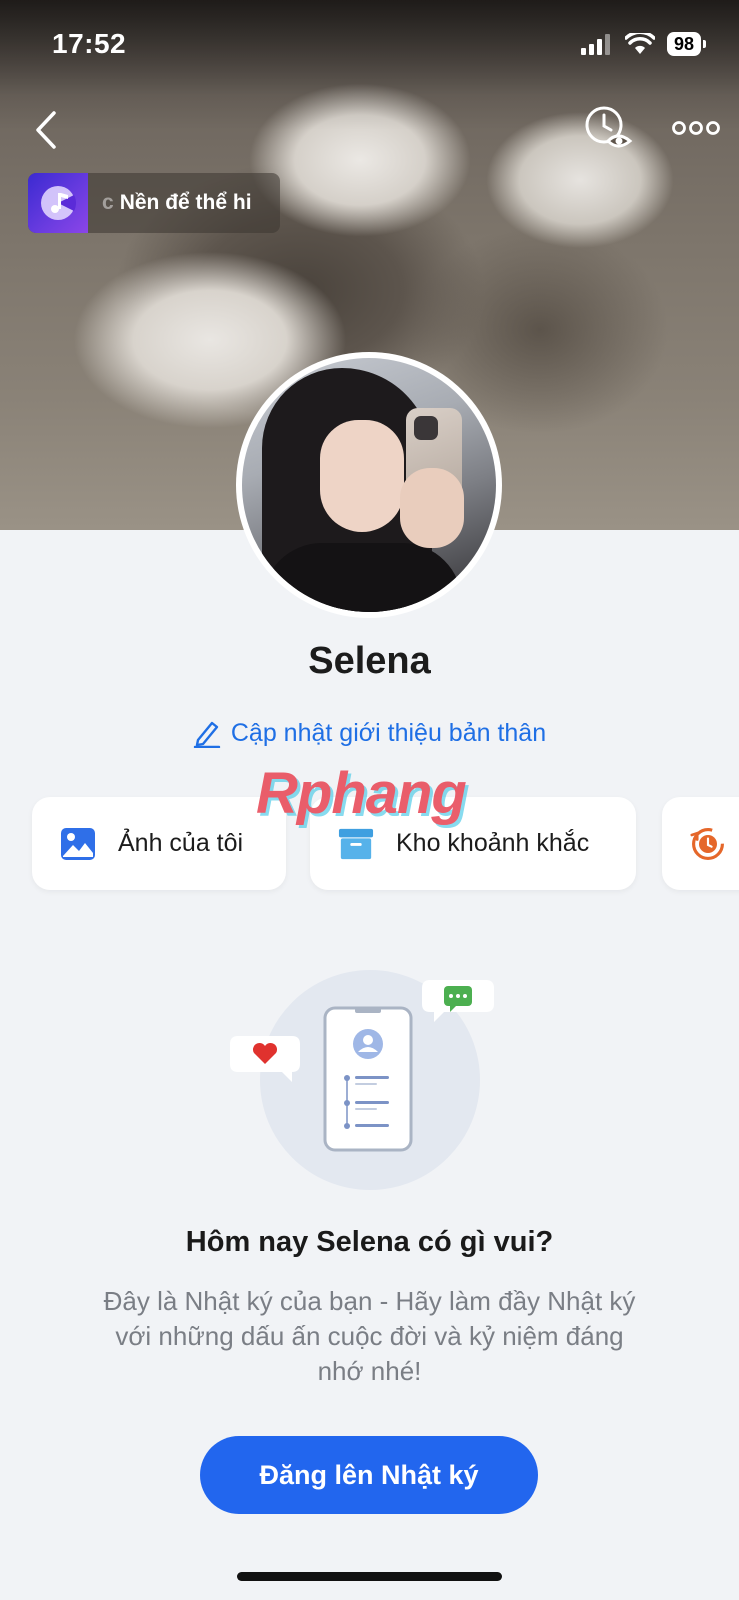  I want to click on back-button, so click(46, 130).